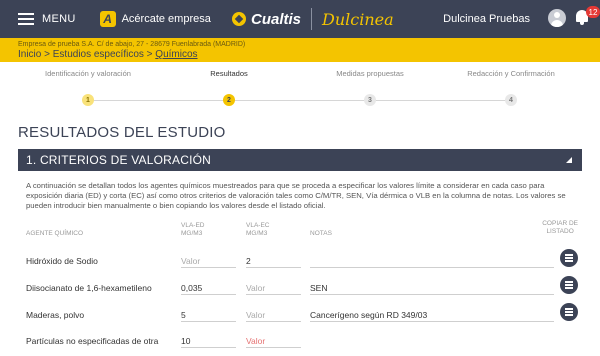  What do you see at coordinates (486, 19) in the screenshot?
I see `user-name: Dulcinea Pruebas` at bounding box center [486, 19].